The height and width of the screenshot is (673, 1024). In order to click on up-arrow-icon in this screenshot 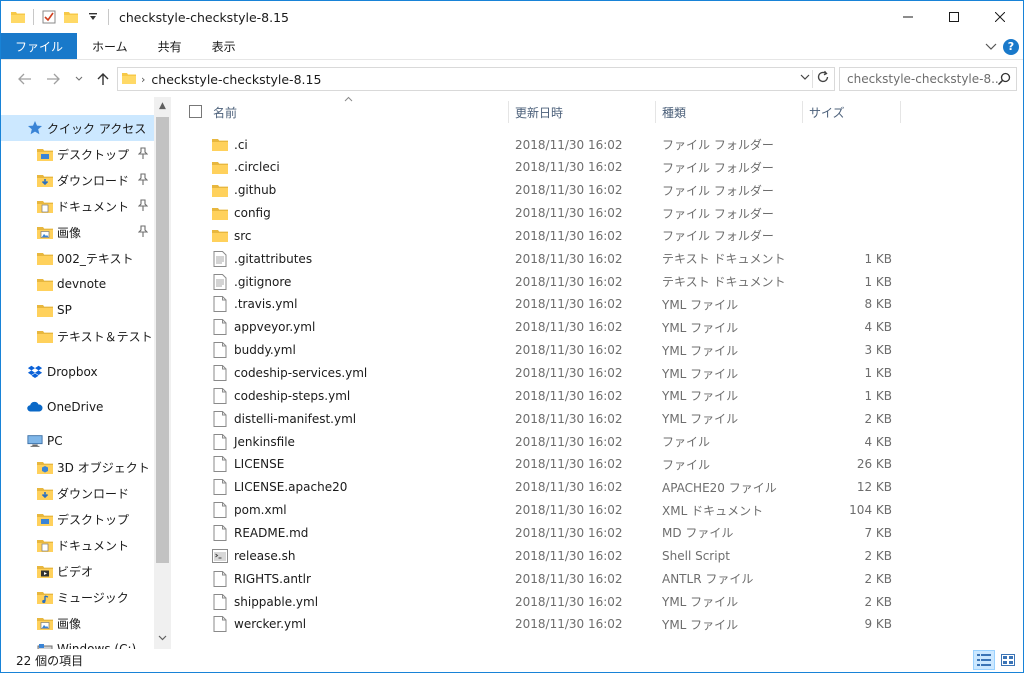, I will do `click(103, 79)`.